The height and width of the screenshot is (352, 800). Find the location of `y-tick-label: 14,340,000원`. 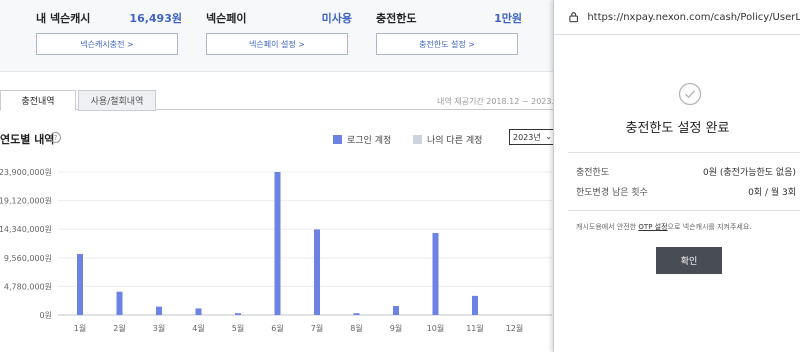

y-tick-label: 14,340,000원 is located at coordinates (26, 229).